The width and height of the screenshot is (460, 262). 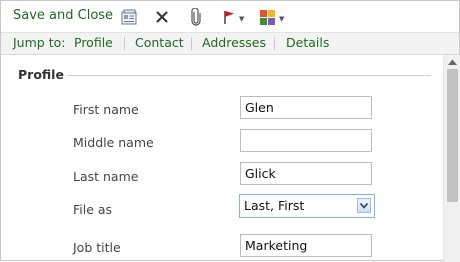 What do you see at coordinates (63, 15) in the screenshot?
I see `save-and-close-button: Save and Close` at bounding box center [63, 15].